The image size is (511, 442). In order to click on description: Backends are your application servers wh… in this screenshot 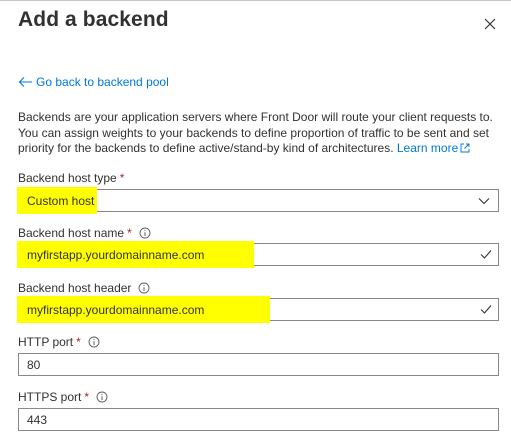, I will do `click(260, 133)`.